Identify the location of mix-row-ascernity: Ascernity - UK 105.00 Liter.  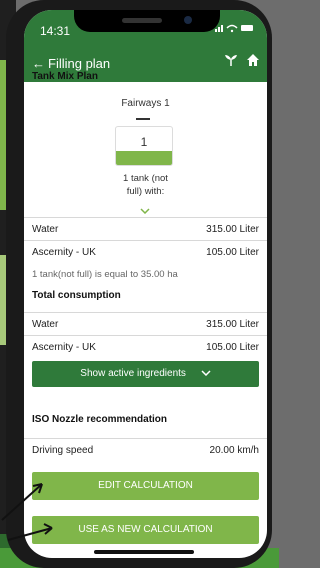
(145, 251).